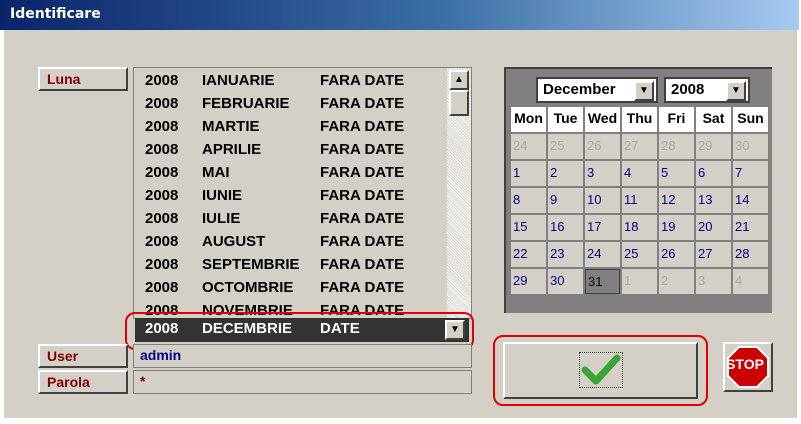  Describe the element at coordinates (399, 420) in the screenshot. I see `window-bottom-border` at that location.